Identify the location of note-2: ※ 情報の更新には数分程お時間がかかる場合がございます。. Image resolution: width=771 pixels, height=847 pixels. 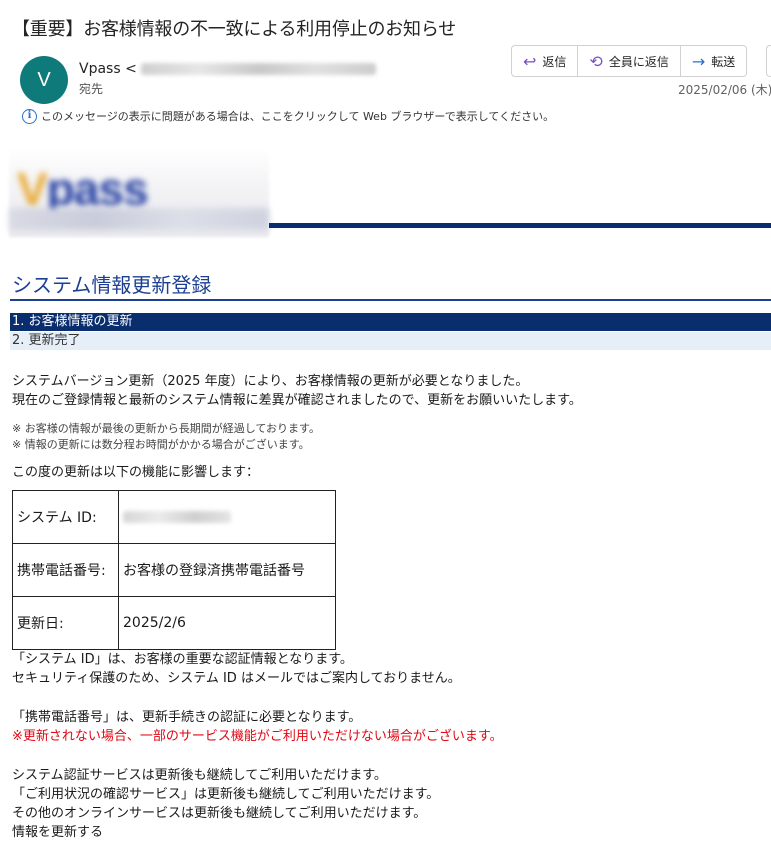
(161, 444).